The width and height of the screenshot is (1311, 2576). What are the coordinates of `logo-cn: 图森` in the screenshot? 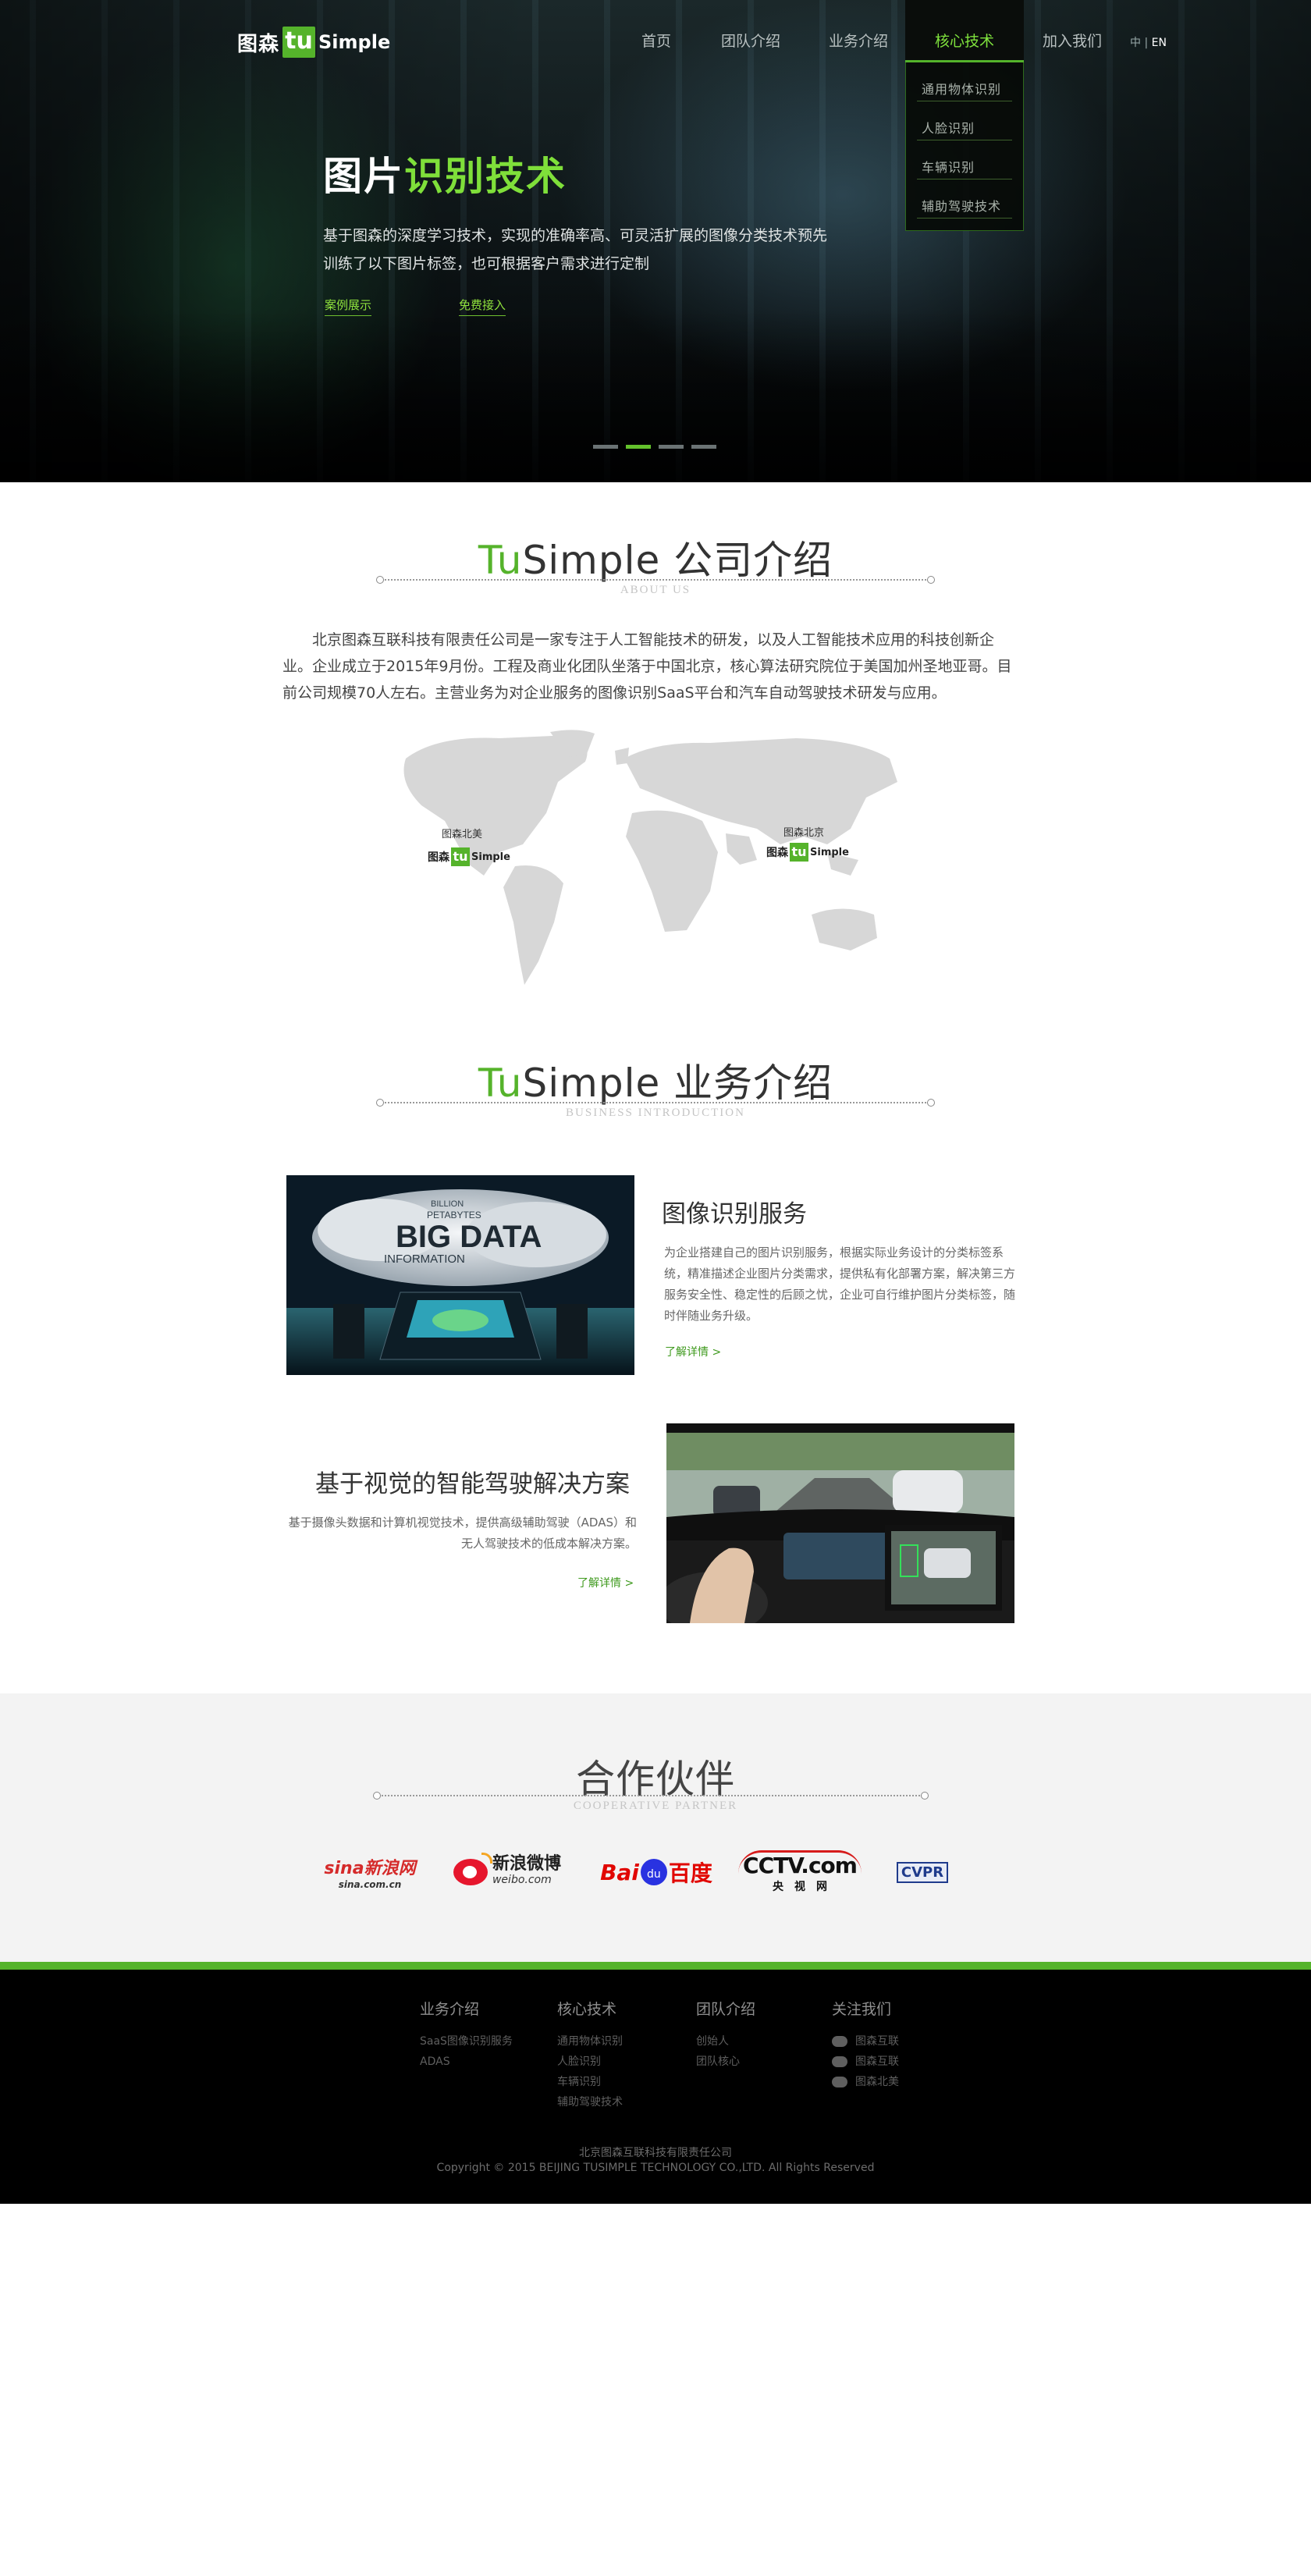 It's located at (259, 44).